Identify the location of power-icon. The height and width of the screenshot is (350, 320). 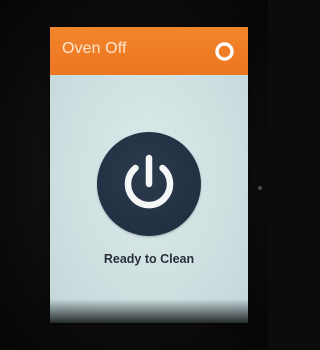
(149, 181).